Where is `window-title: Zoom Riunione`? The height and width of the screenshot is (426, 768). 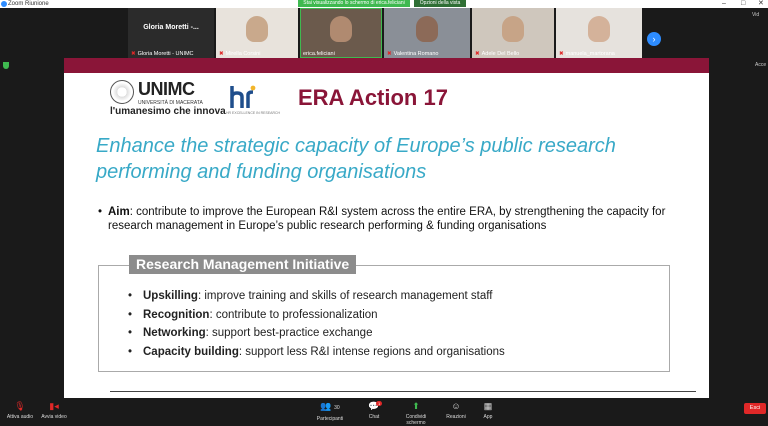
window-title: Zoom Riunione is located at coordinates (28, 4).